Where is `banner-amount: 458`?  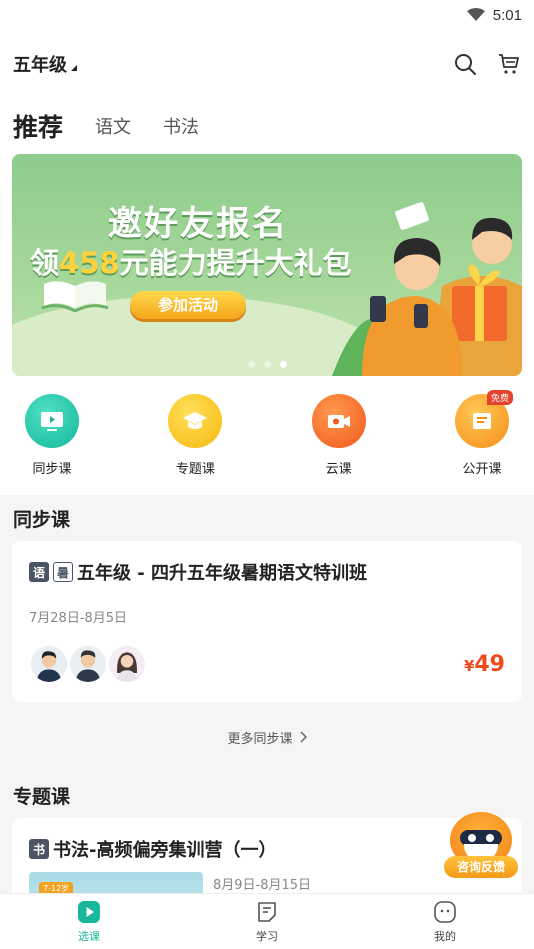
banner-amount: 458 is located at coordinates (89, 263).